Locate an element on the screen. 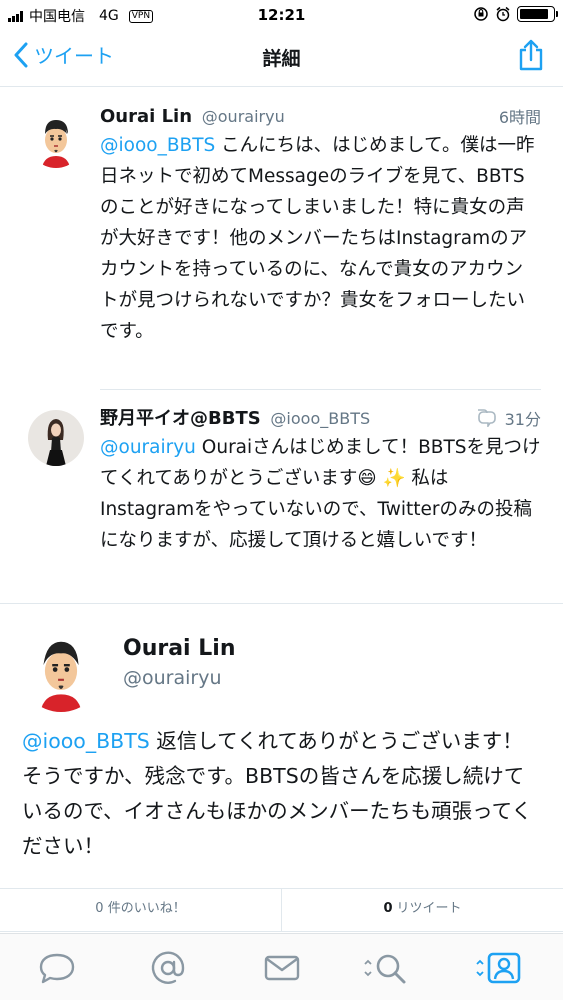 This screenshot has width=563, height=1000. tab-profile is located at coordinates (499, 968).